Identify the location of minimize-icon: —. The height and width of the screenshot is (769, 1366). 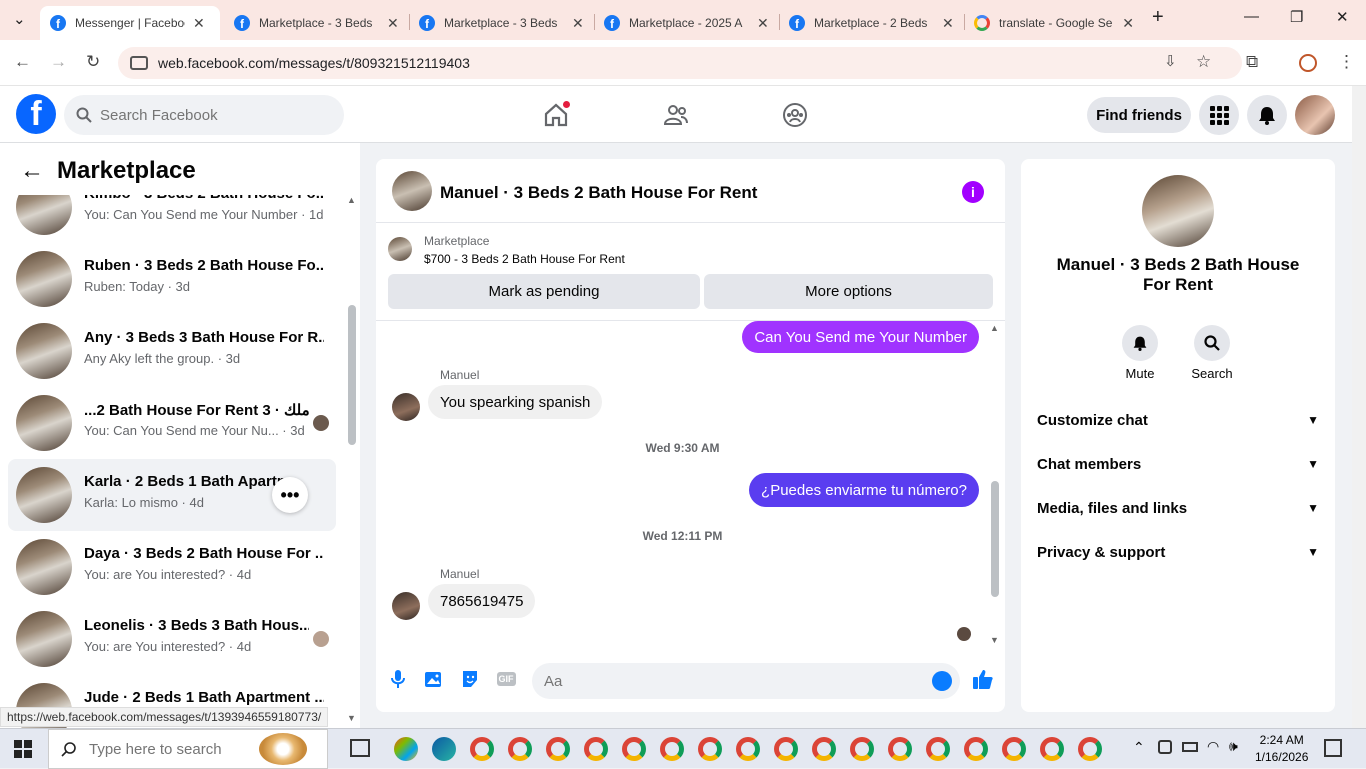
(1251, 16).